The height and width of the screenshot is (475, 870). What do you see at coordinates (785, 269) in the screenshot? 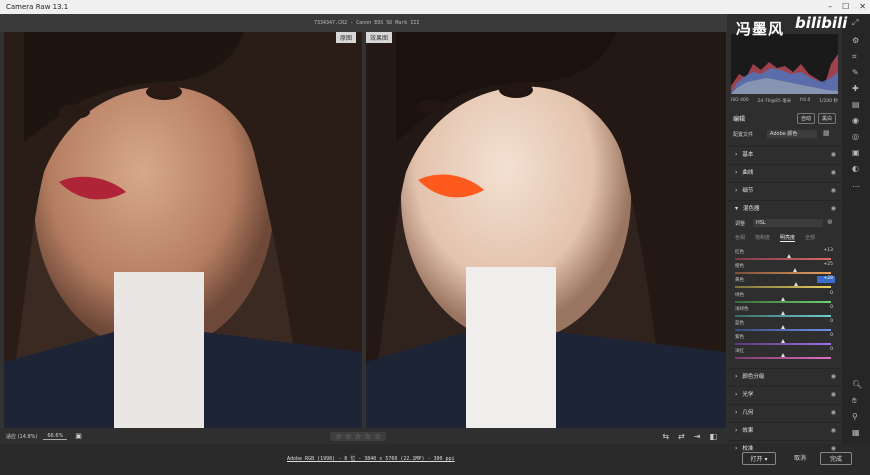
I see `slider-row-2: 橙色 +25` at bounding box center [785, 269].